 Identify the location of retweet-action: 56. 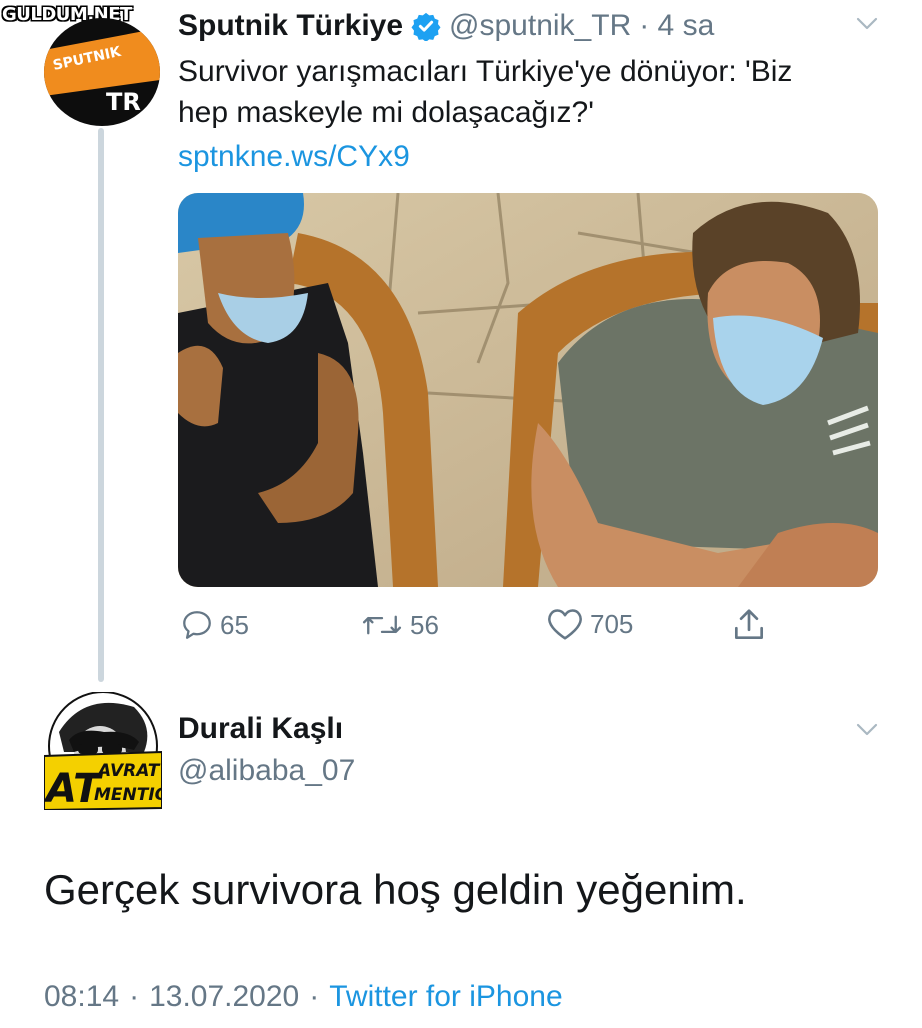
(399, 625).